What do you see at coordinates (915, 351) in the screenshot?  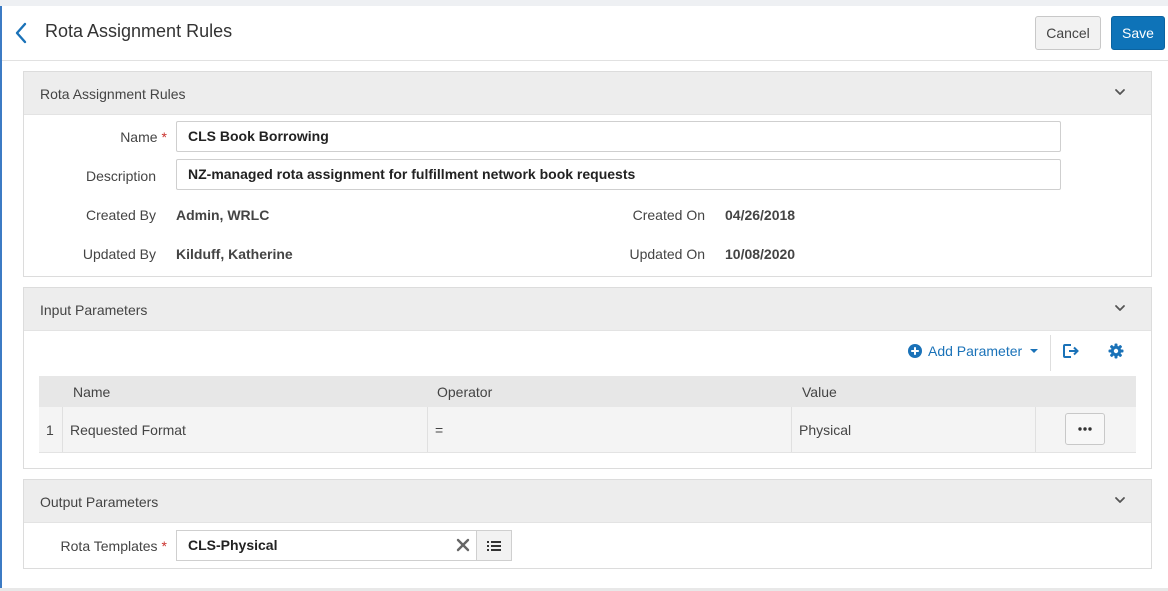 I see `plus-circle-icon` at bounding box center [915, 351].